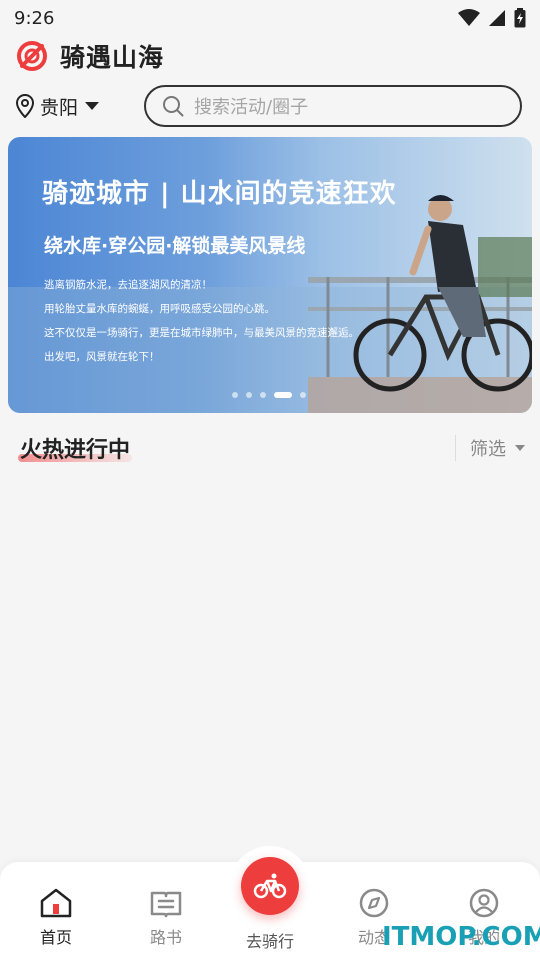  I want to click on banner-title: 骑迹城市 | 山水间的竞速狂欢, so click(219, 194).